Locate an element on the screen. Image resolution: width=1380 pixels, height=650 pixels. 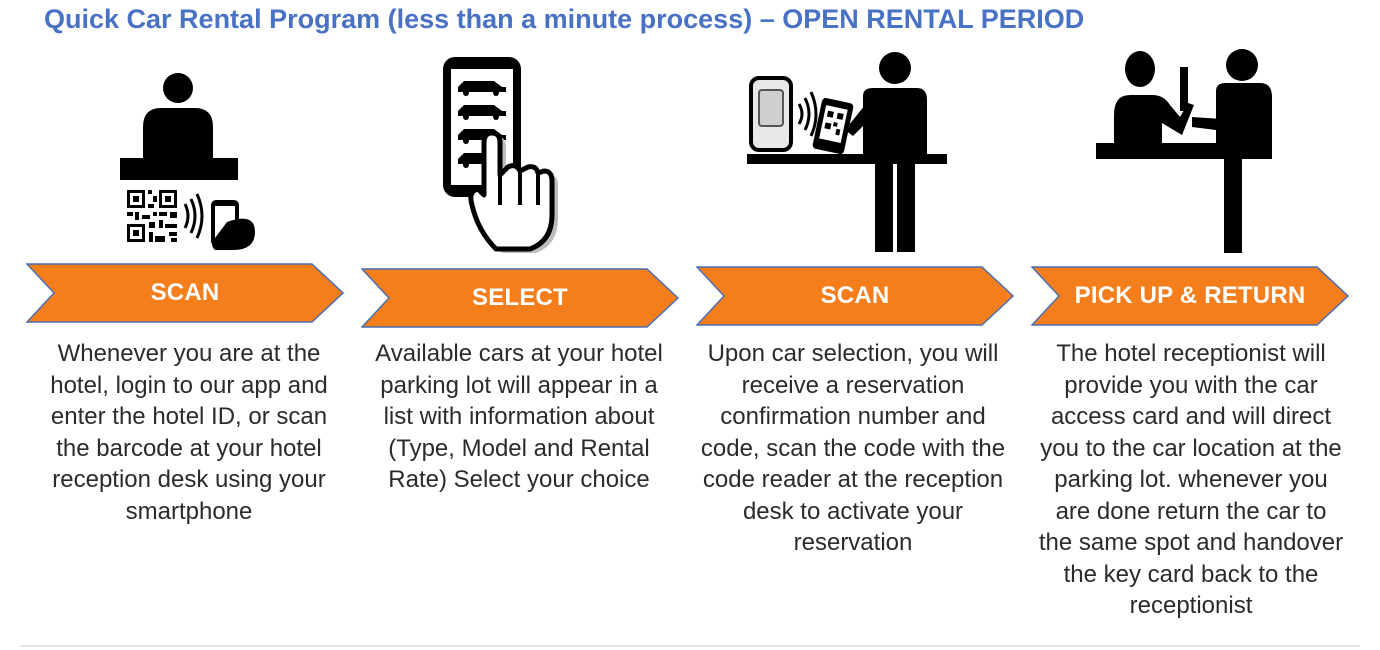
step-3-label: SCAN is located at coordinates (855, 295).